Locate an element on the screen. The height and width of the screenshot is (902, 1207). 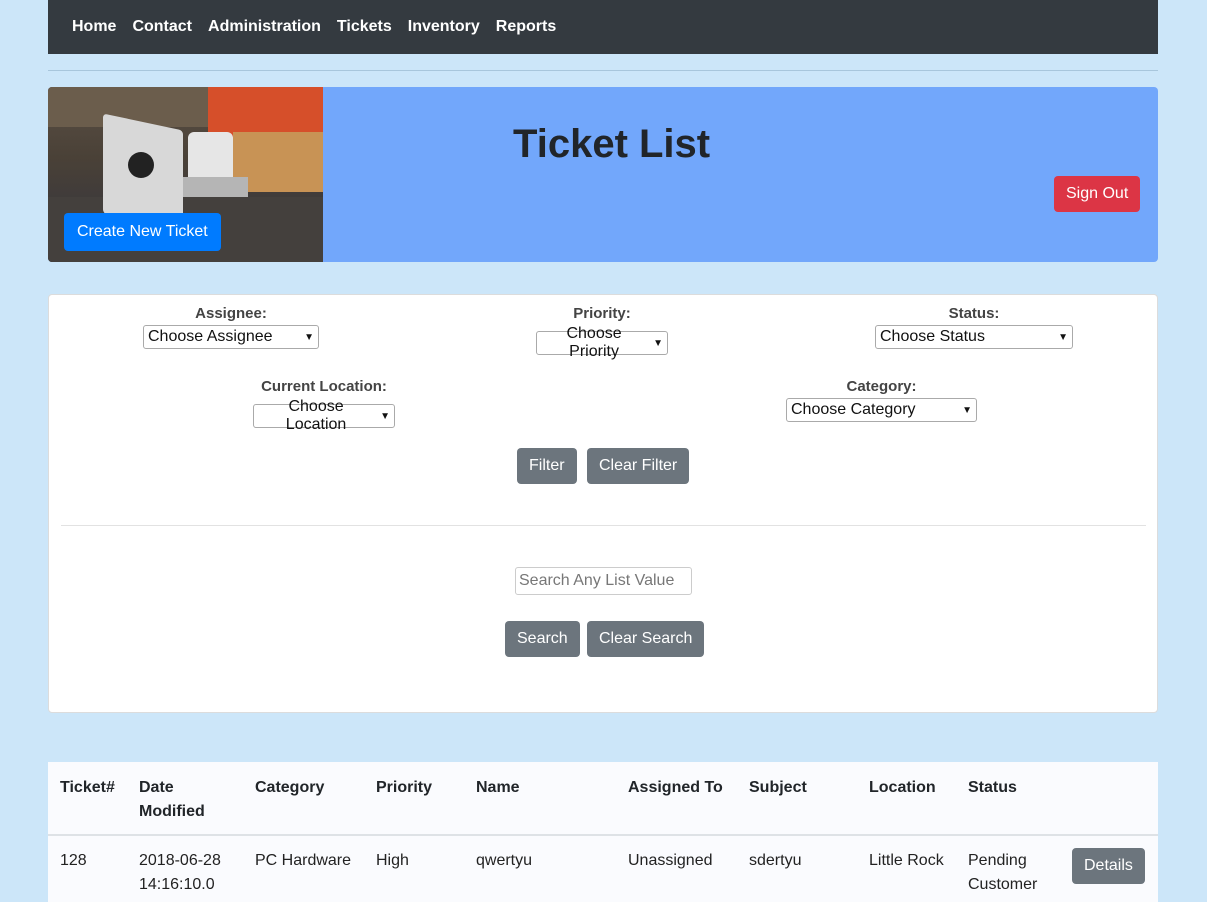
category-select: Choose Category ▼ is located at coordinates (881, 410).